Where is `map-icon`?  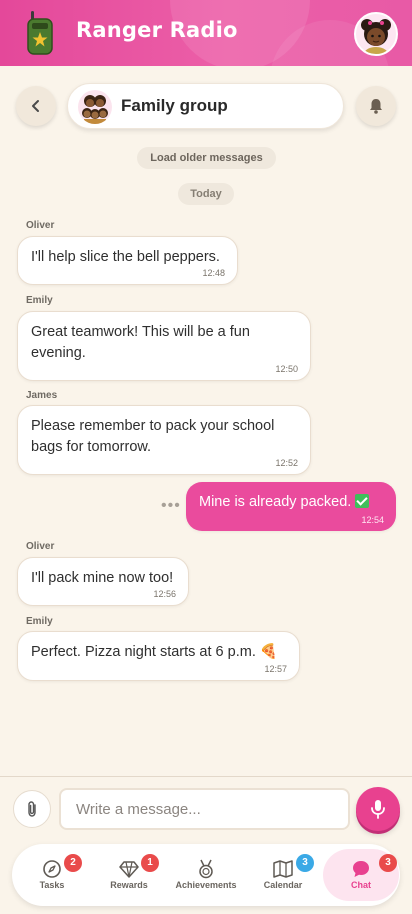
map-icon is located at coordinates (283, 869).